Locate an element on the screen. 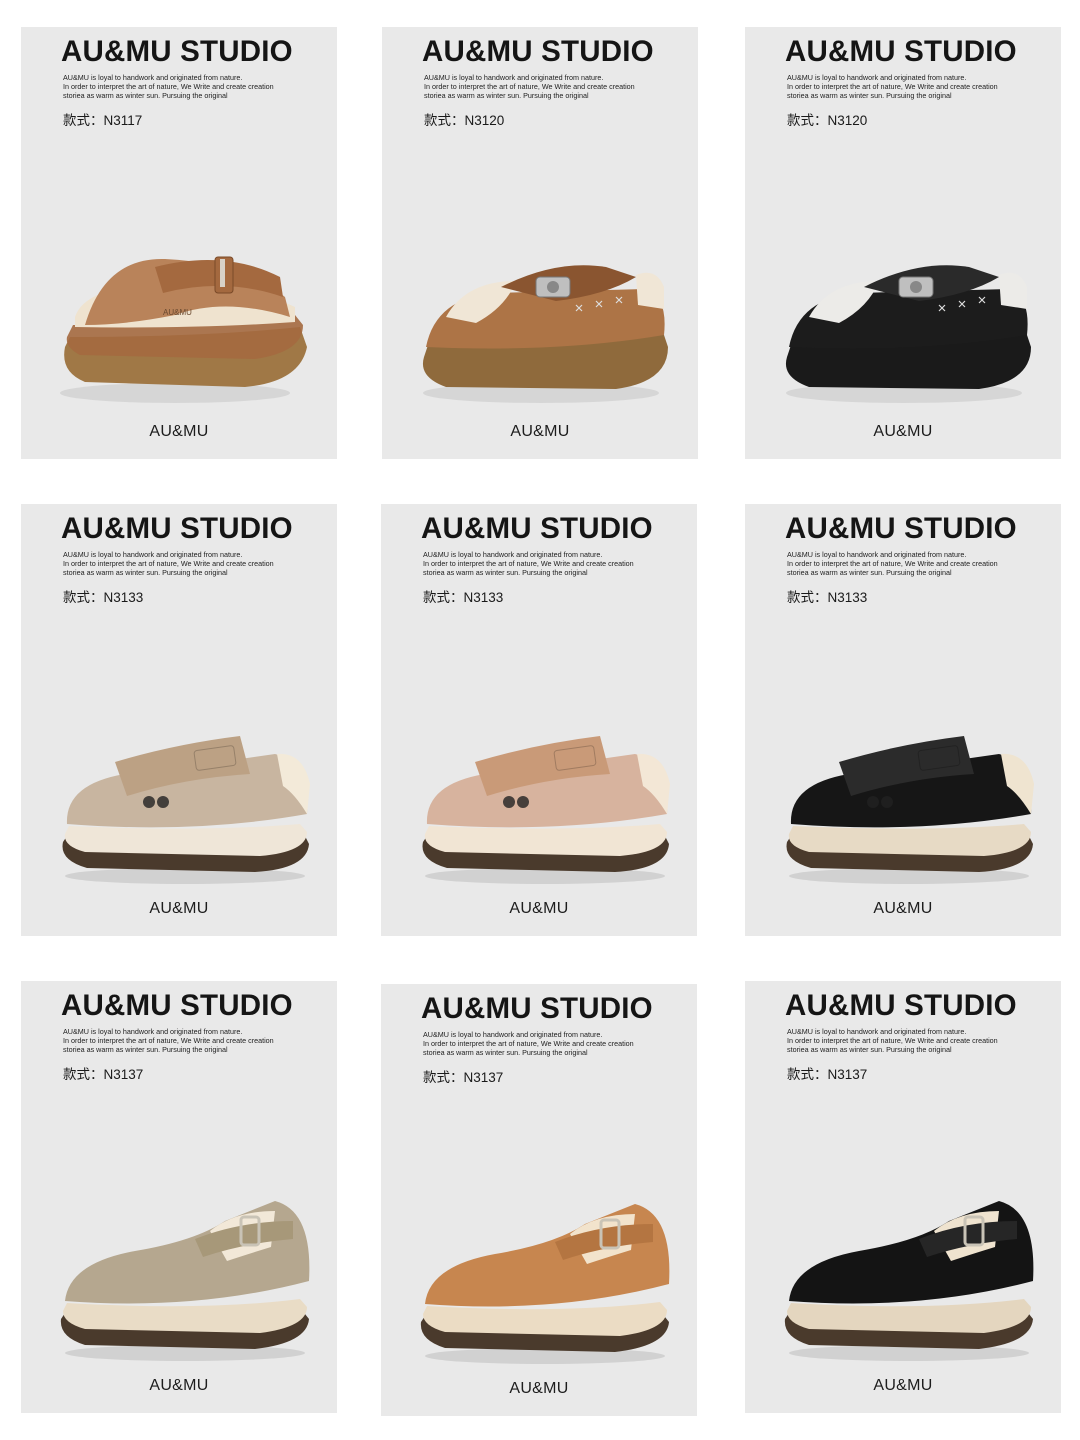  shoe-image: AU&MU is located at coordinates (184, 329).